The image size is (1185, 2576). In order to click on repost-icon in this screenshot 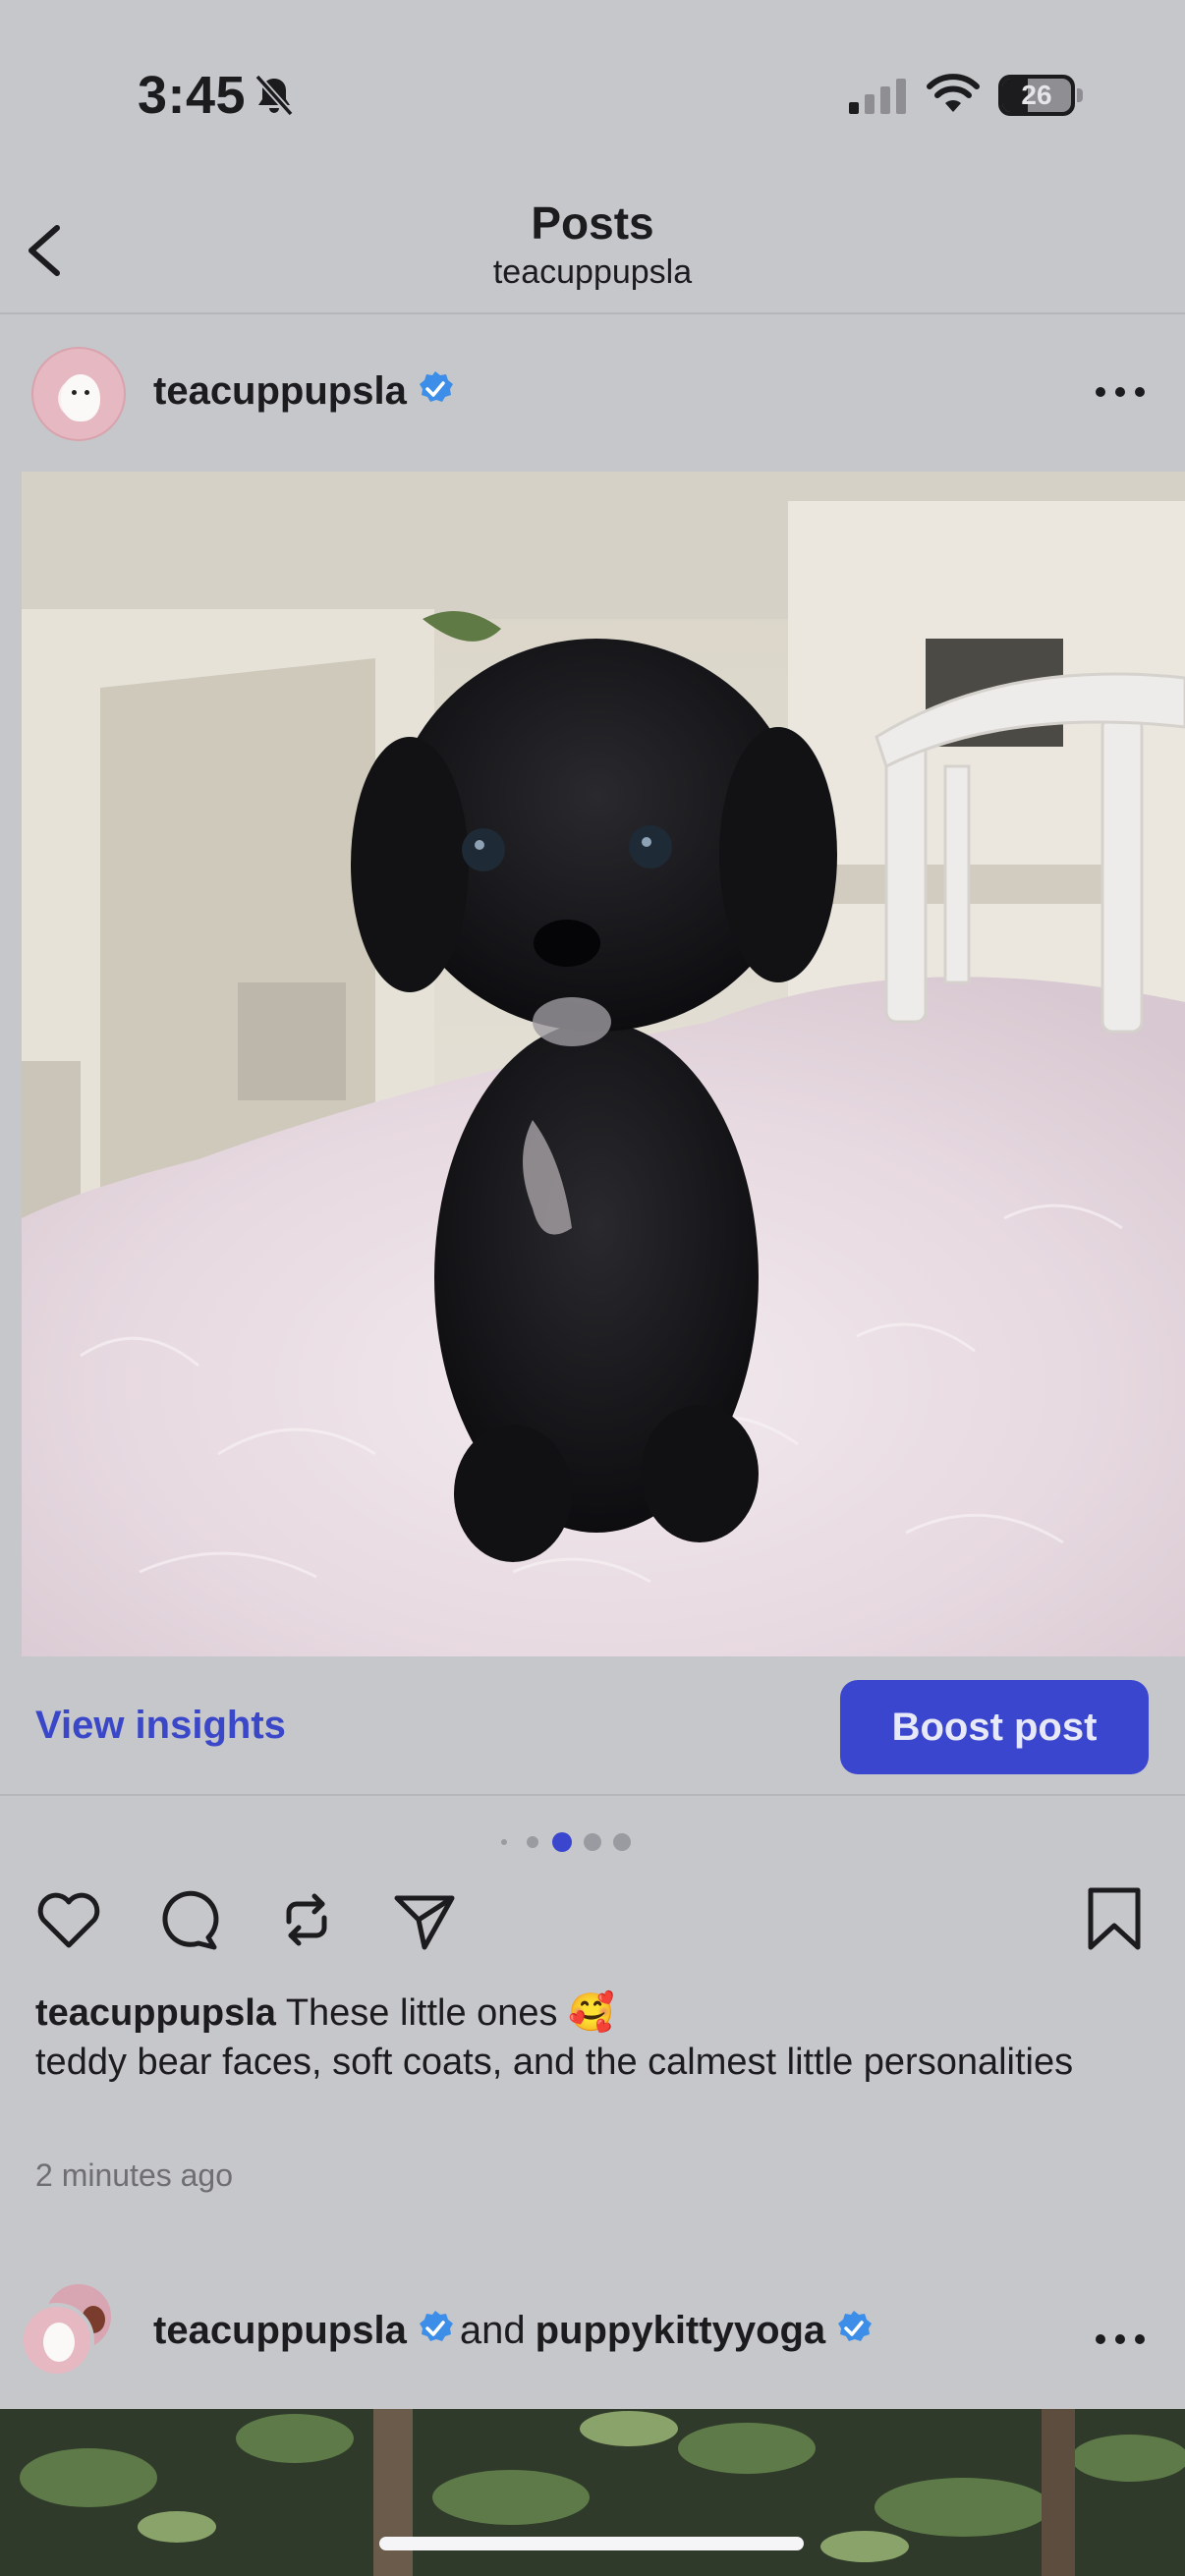, I will do `click(307, 1919)`.